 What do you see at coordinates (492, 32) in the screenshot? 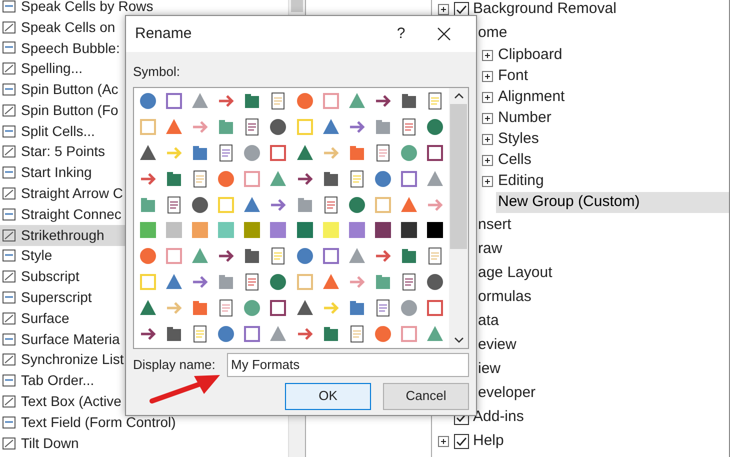
I see `tree-label: ome` at bounding box center [492, 32].